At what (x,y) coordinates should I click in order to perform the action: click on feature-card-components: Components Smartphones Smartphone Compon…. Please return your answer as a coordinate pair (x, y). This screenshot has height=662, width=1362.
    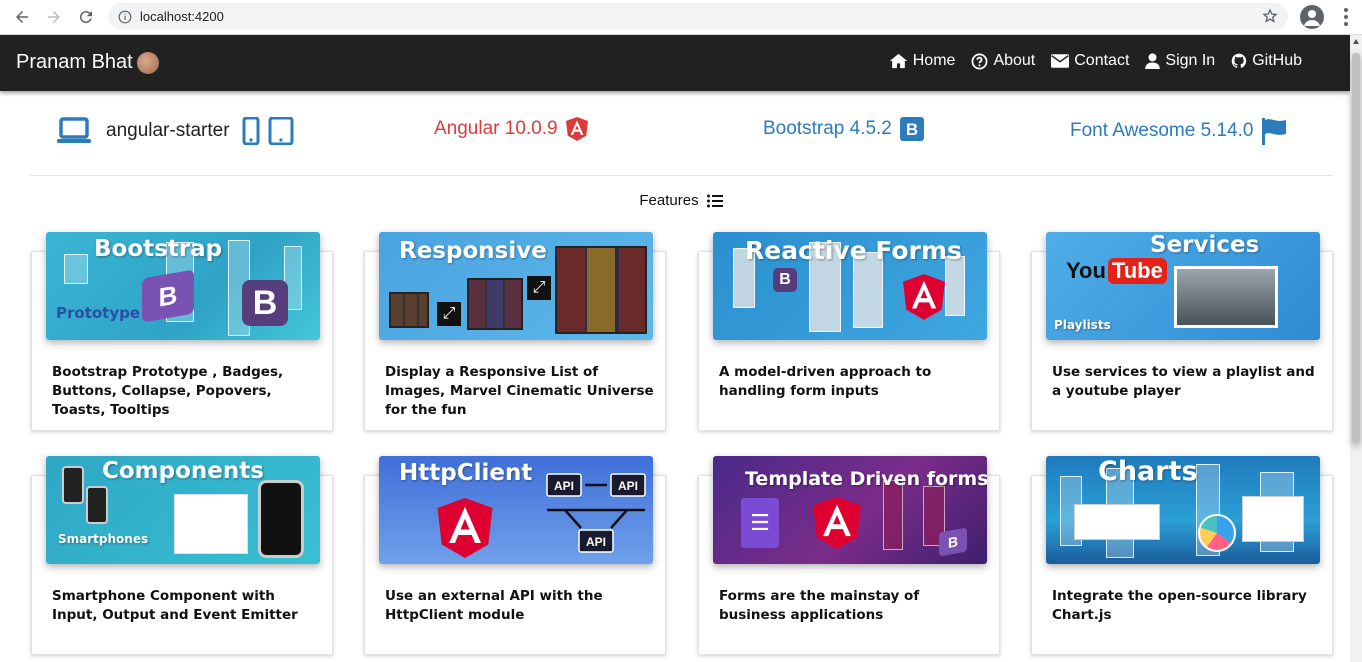
    Looking at the image, I should click on (182, 555).